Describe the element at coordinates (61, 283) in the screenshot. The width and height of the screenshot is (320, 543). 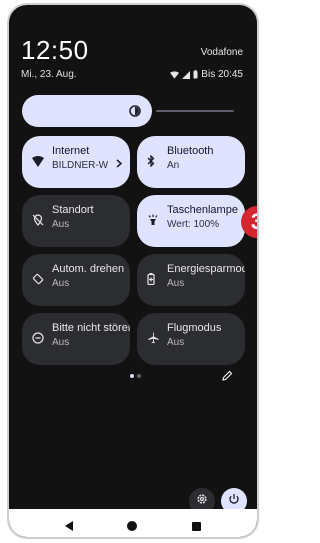
I see `tile-auto-rotate-sub: Aus` at that location.